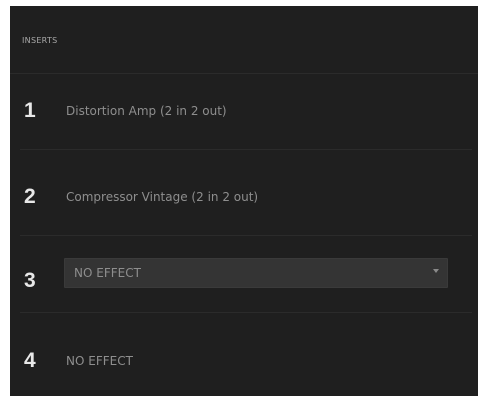 The width and height of the screenshot is (483, 403). Describe the element at coordinates (30, 196) in the screenshot. I see `slot-number: 2` at that location.